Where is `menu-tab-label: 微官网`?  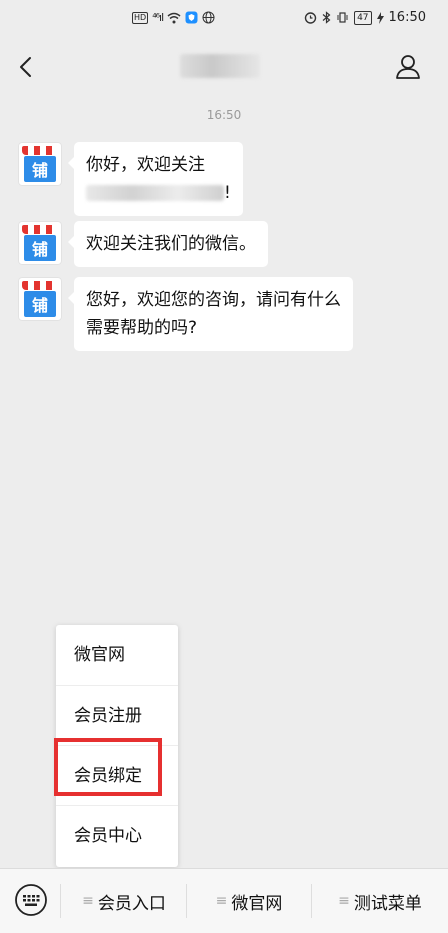 menu-tab-label: 微官网 is located at coordinates (257, 903).